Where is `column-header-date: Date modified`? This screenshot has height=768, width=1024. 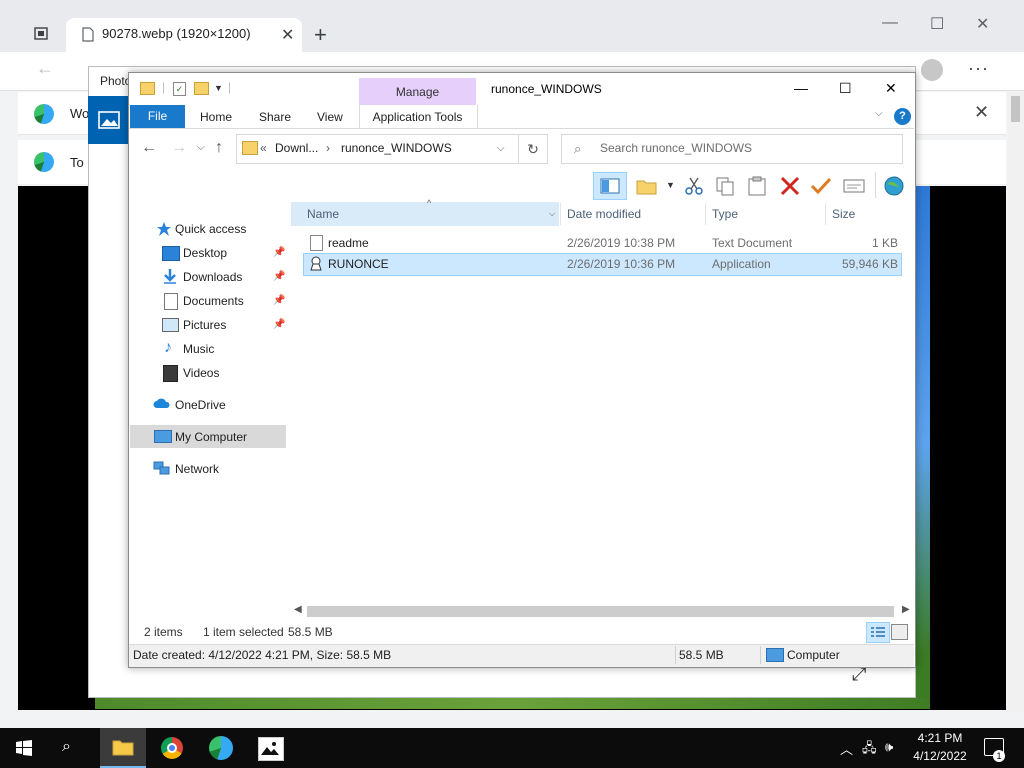 column-header-date: Date modified is located at coordinates (604, 214).